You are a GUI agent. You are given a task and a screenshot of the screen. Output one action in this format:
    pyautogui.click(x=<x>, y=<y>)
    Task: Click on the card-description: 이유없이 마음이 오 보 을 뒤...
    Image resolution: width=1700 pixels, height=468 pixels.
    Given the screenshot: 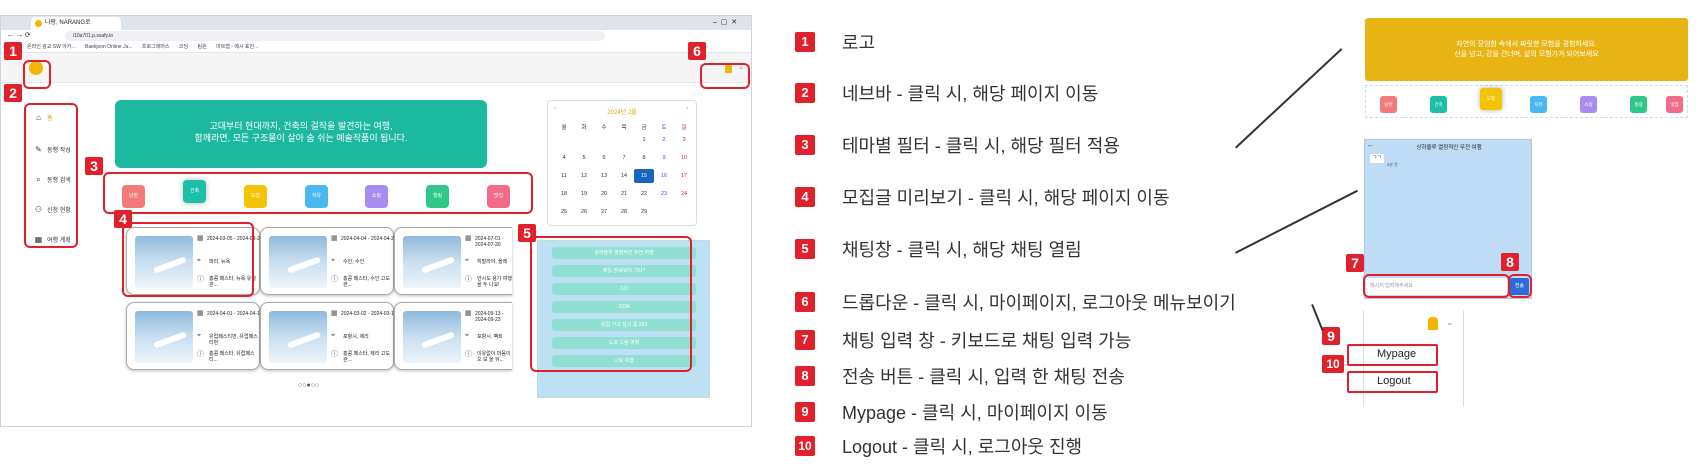 What is the action you would take?
    pyautogui.click(x=494, y=357)
    